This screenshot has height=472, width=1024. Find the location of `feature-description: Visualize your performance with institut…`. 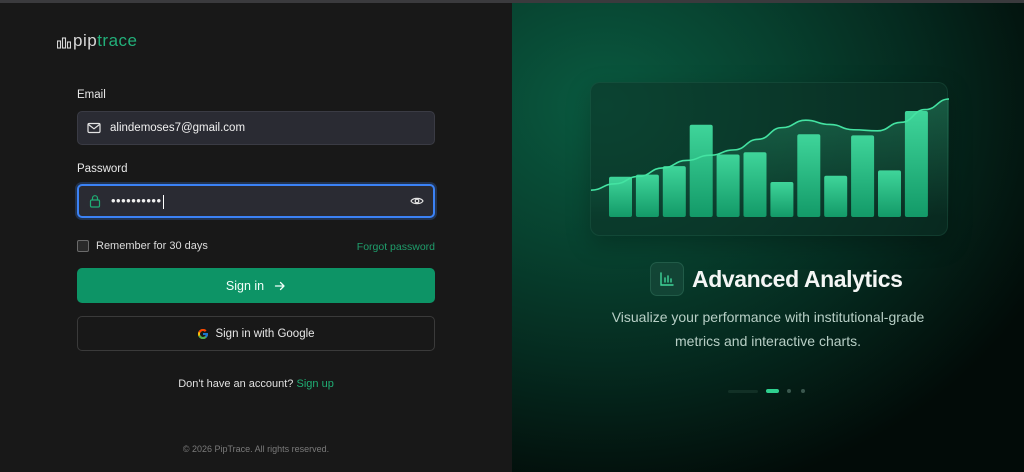

feature-description: Visualize your performance with institut… is located at coordinates (768, 329).